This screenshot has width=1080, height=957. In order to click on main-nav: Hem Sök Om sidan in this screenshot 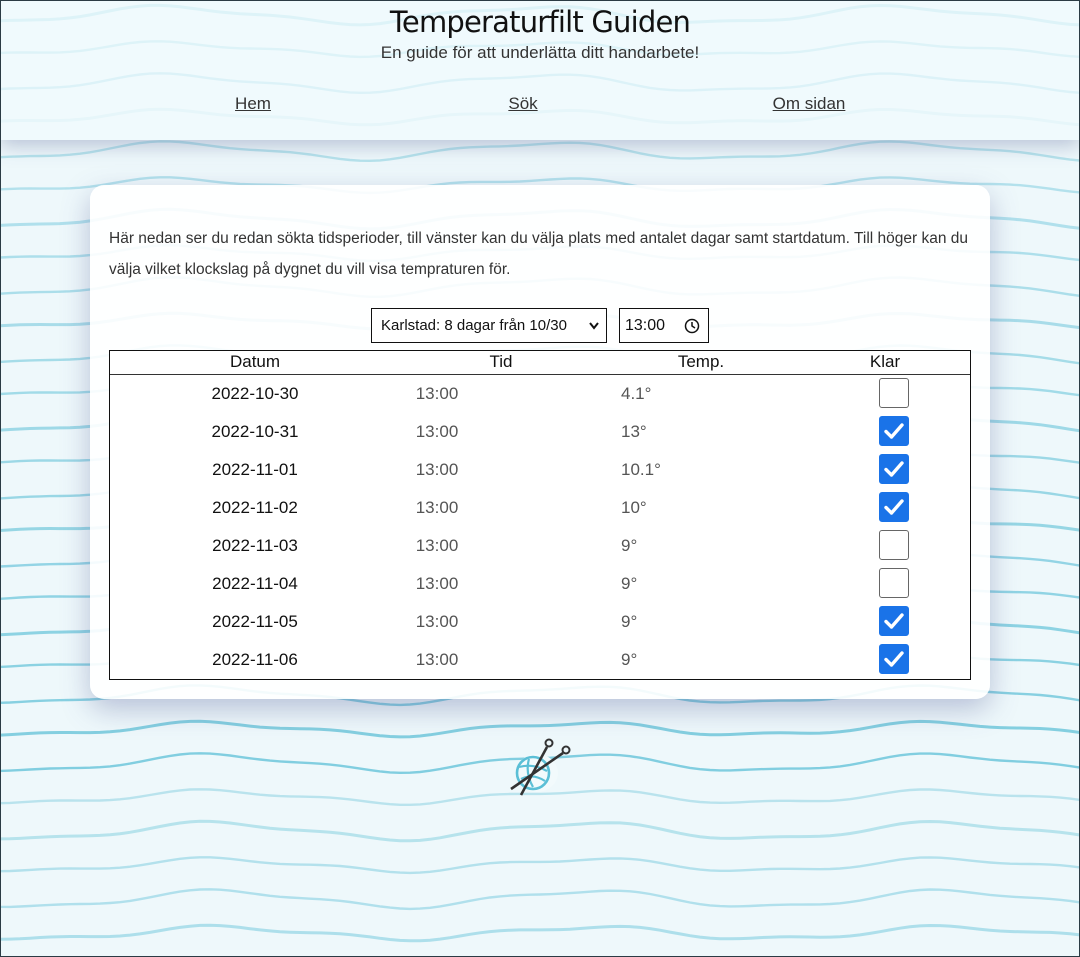, I will do `click(540, 106)`.